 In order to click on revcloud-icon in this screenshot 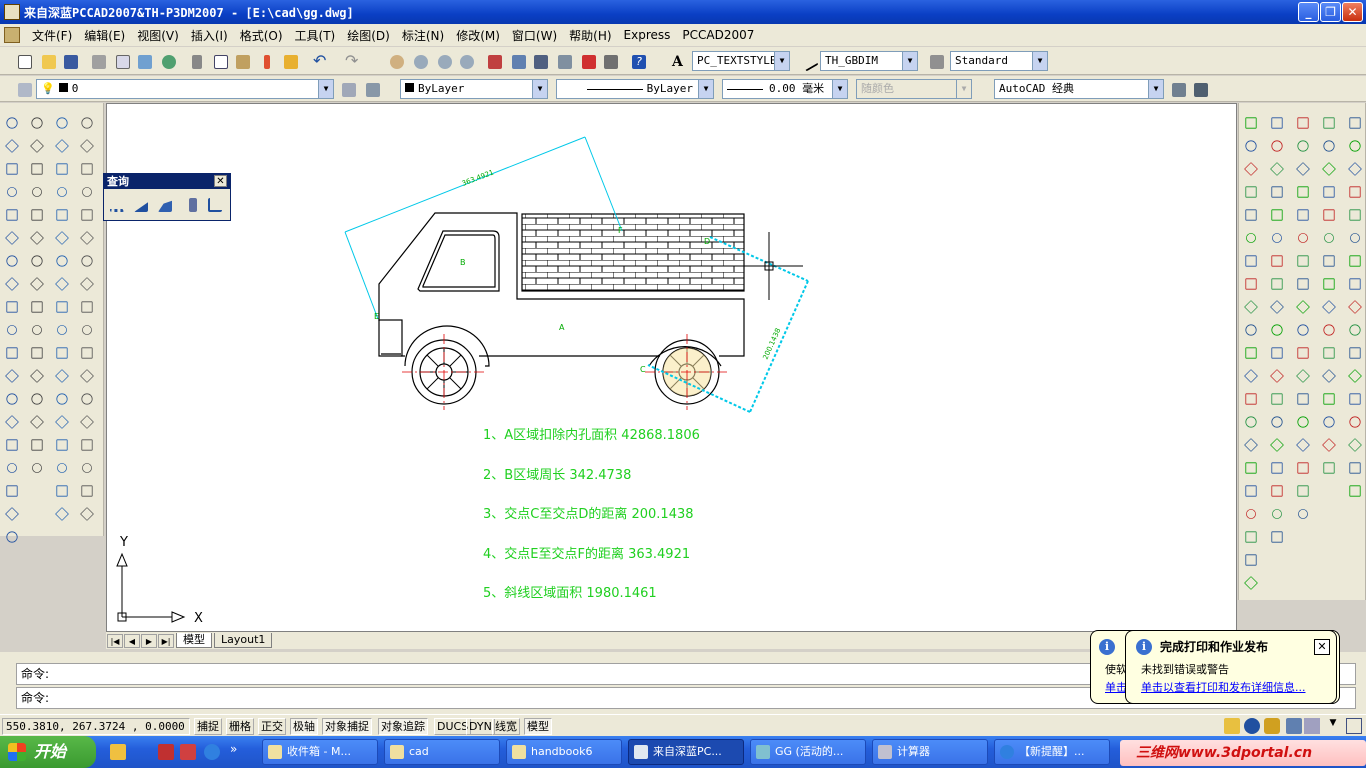, I will do `click(12, 284)`.